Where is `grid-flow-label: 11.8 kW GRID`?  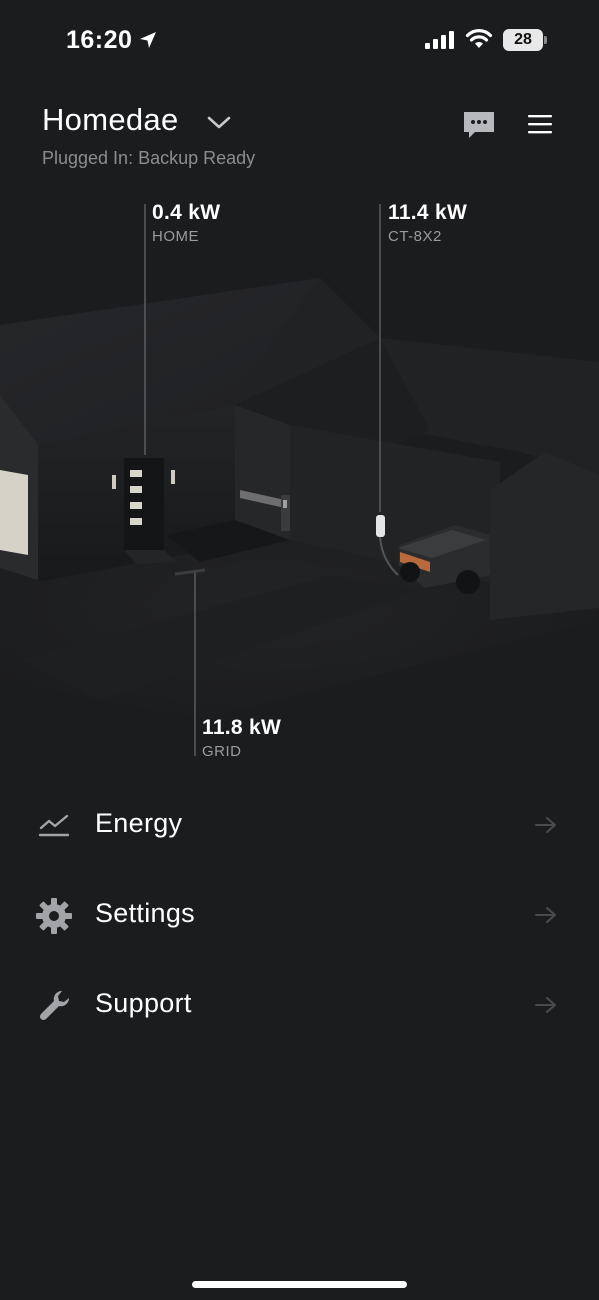 grid-flow-label: 11.8 kW GRID is located at coordinates (241, 738).